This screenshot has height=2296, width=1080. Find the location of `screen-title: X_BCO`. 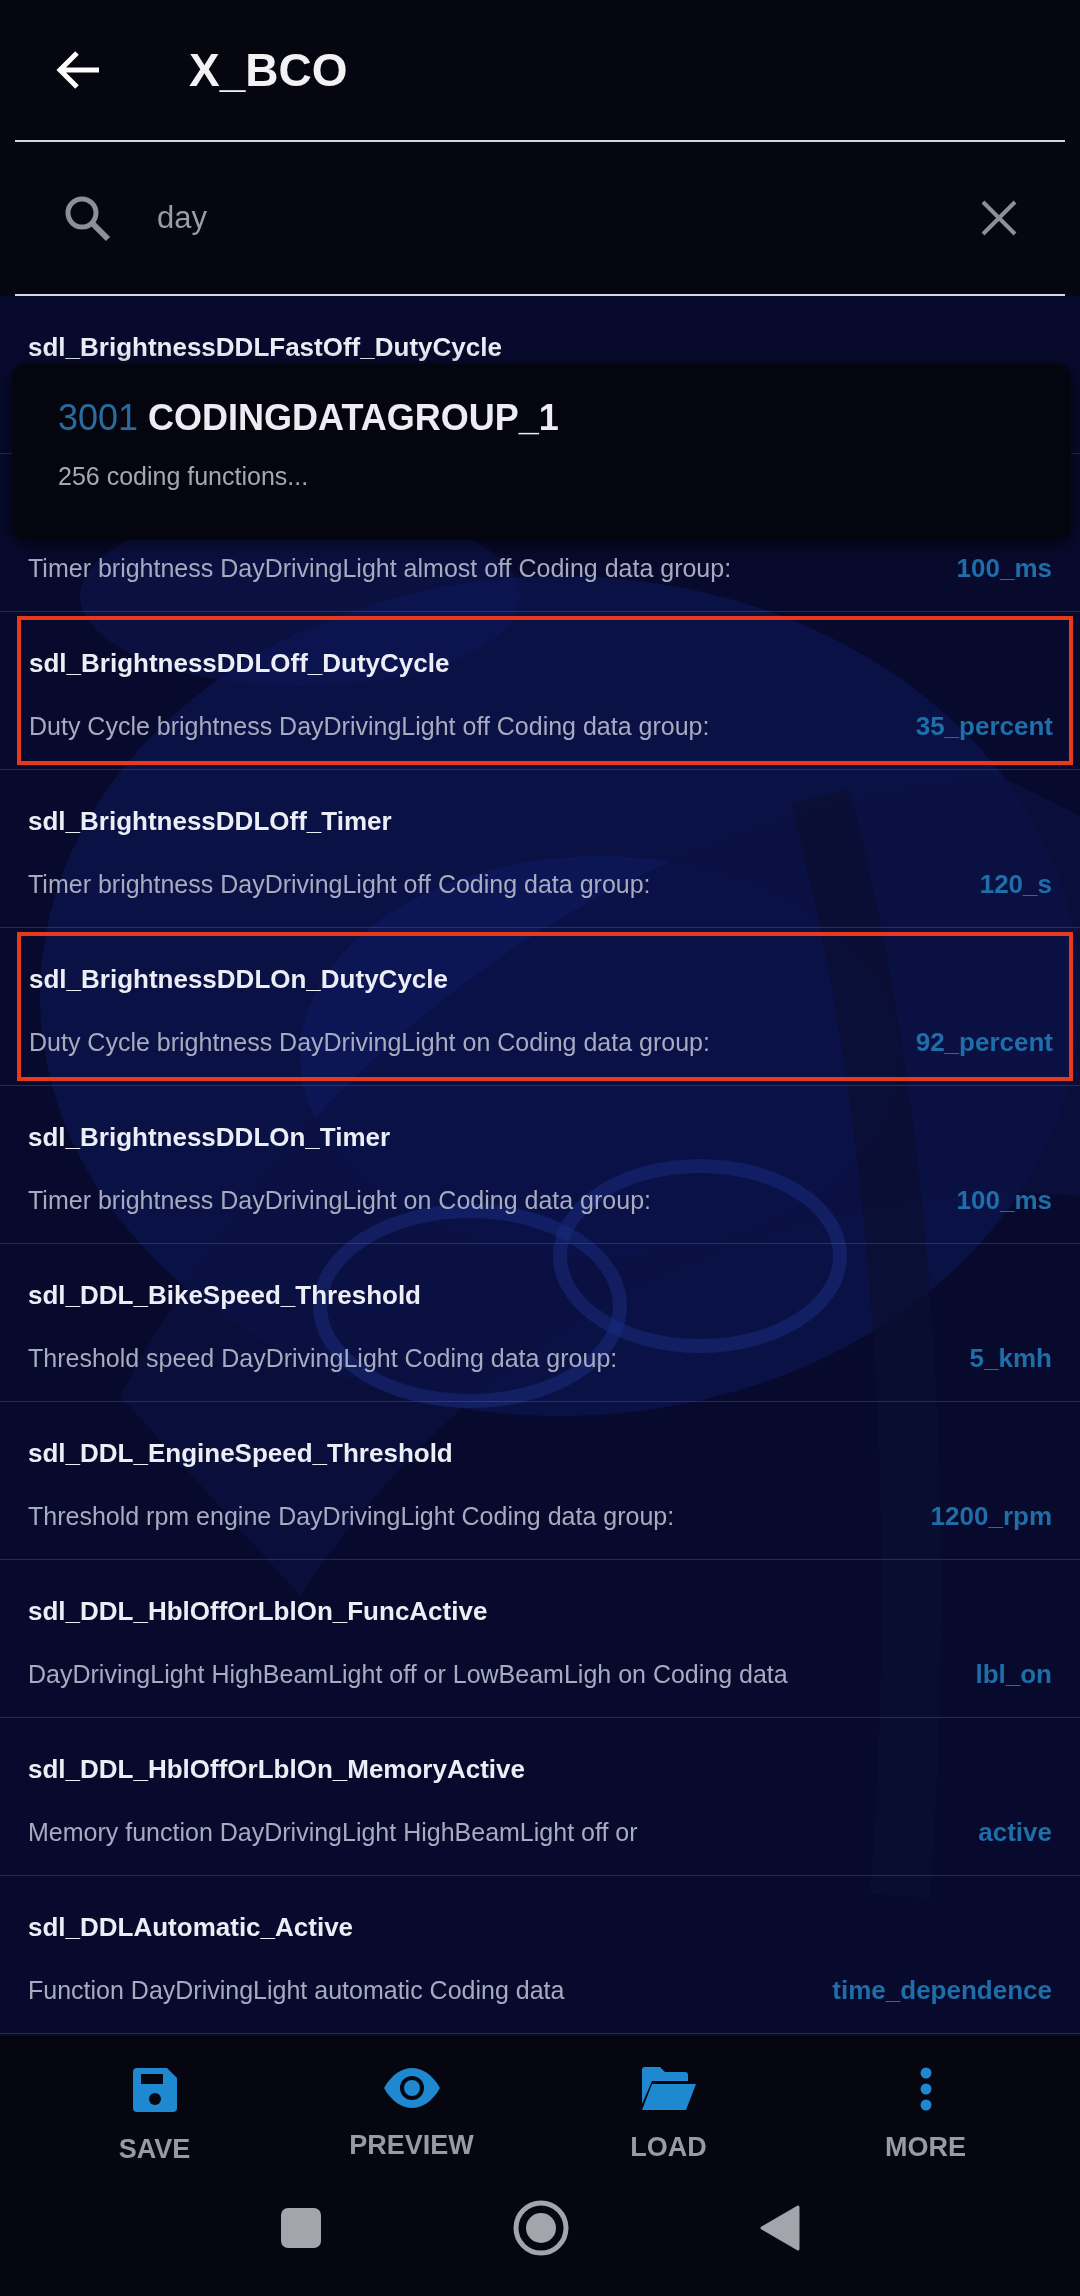

screen-title: X_BCO is located at coordinates (268, 70).